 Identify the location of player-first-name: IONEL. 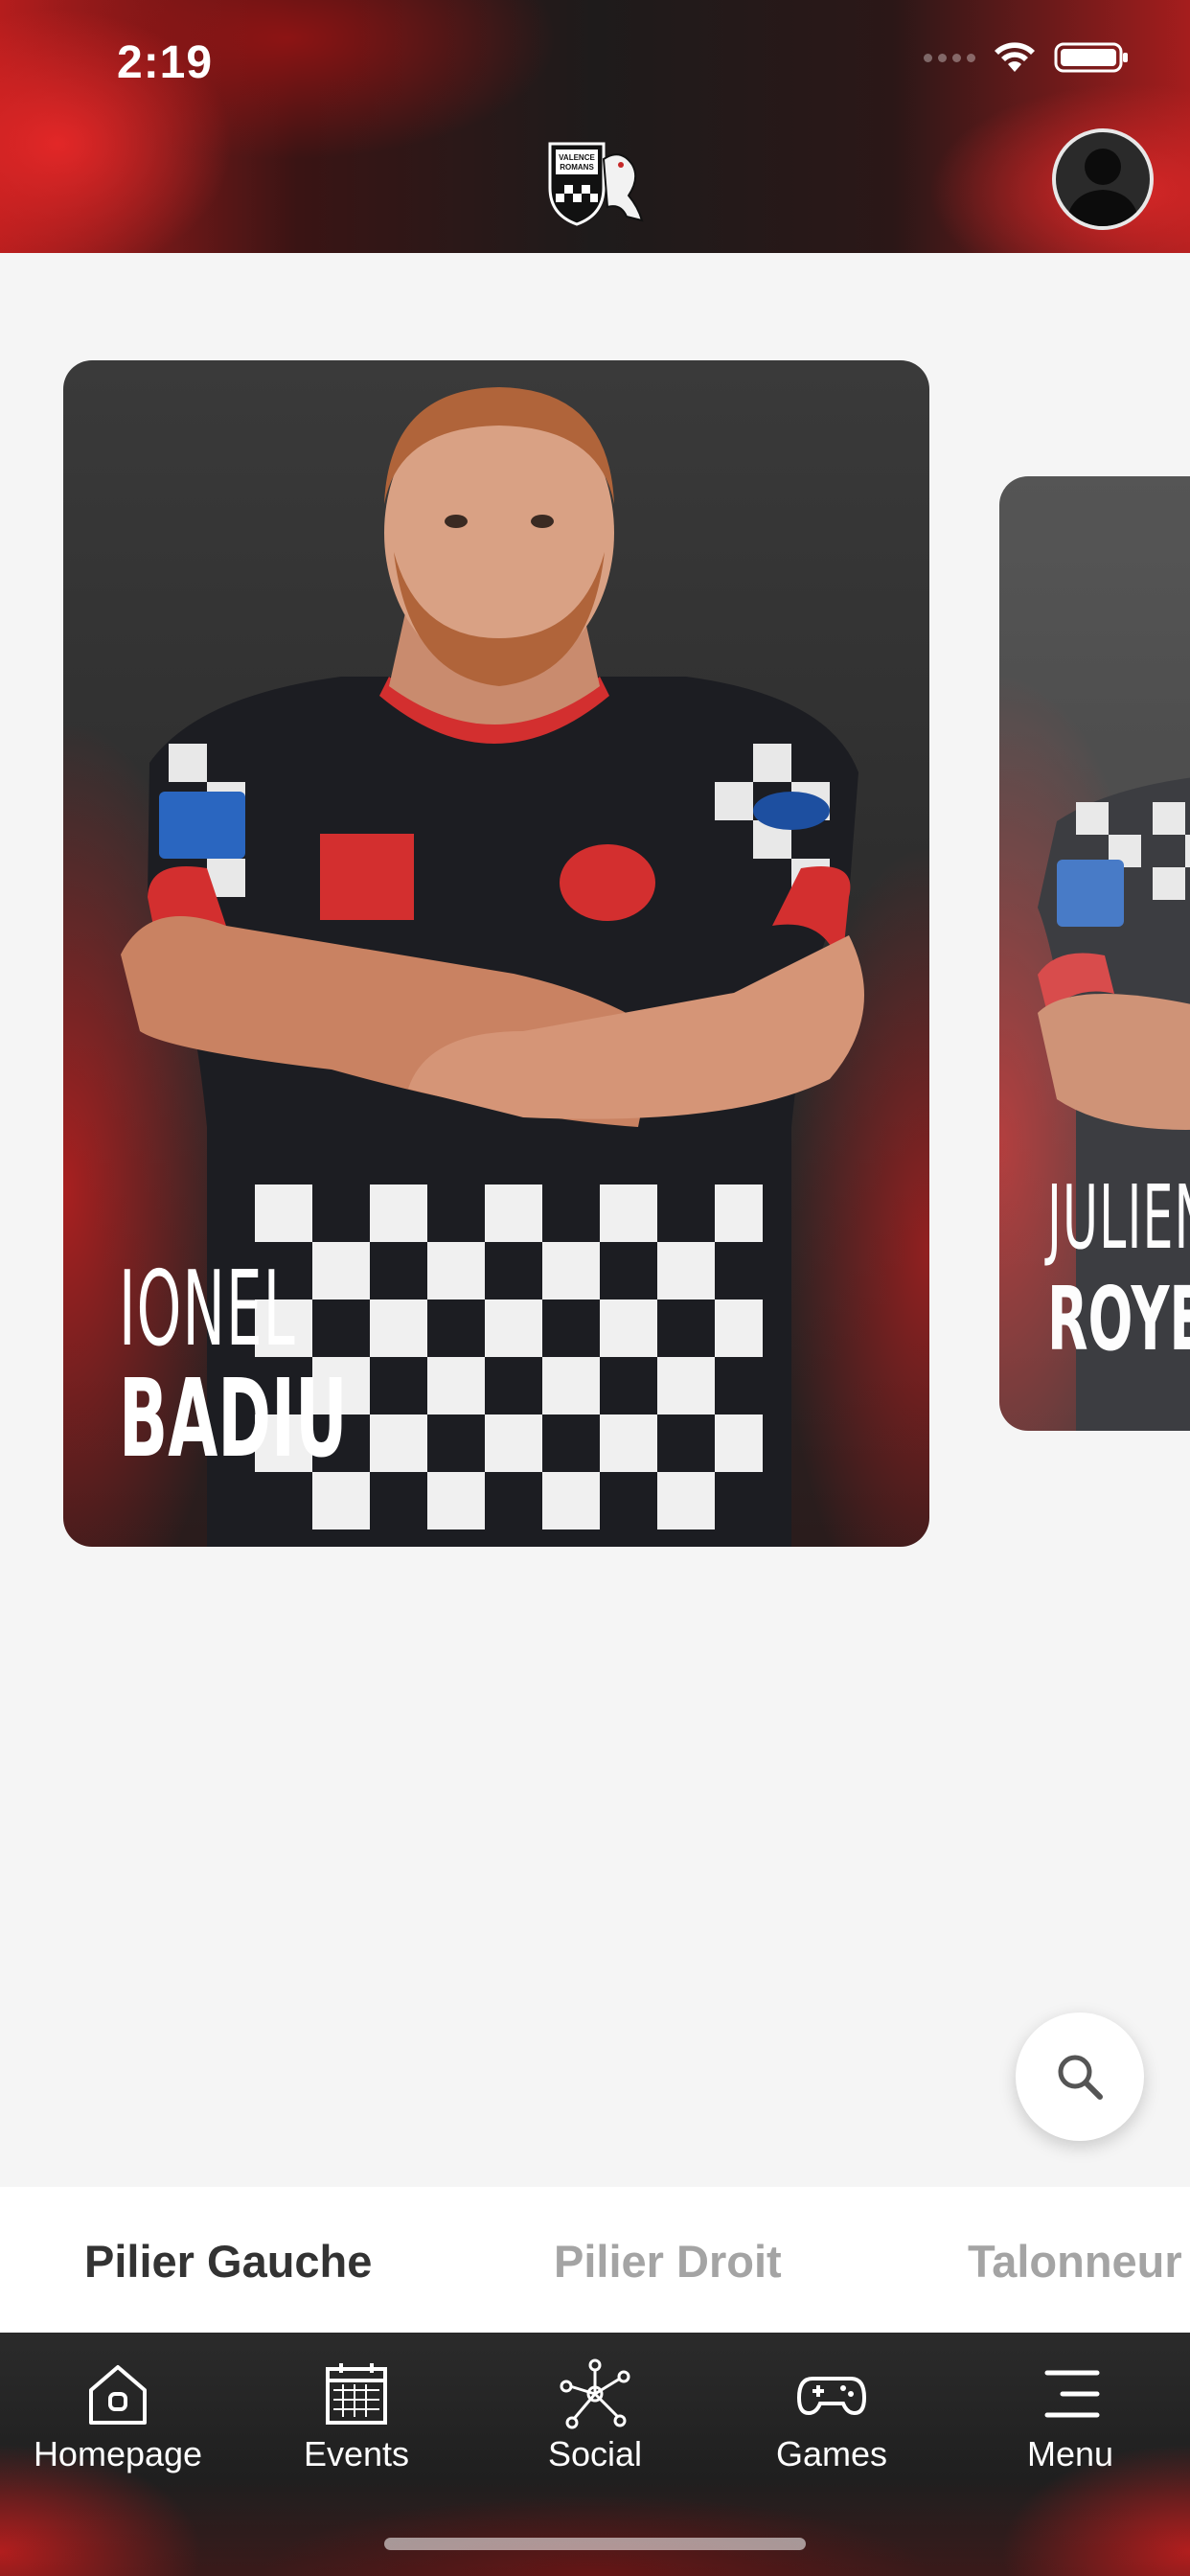
(207, 1309).